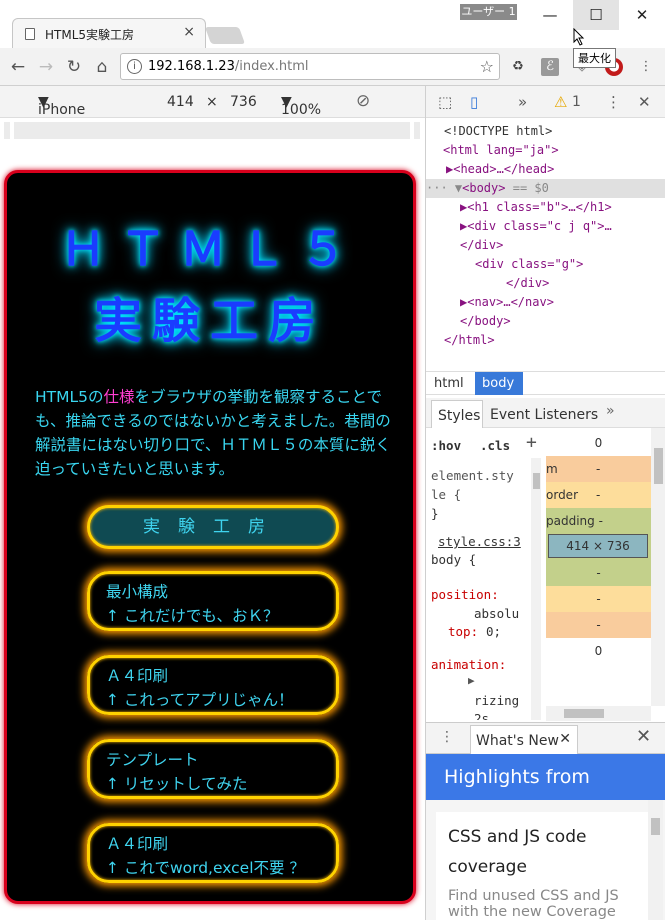 This screenshot has height=920, width=665. What do you see at coordinates (554, 131) in the screenshot?
I see `dom-doctype: <!DOCTYPE html>` at bounding box center [554, 131].